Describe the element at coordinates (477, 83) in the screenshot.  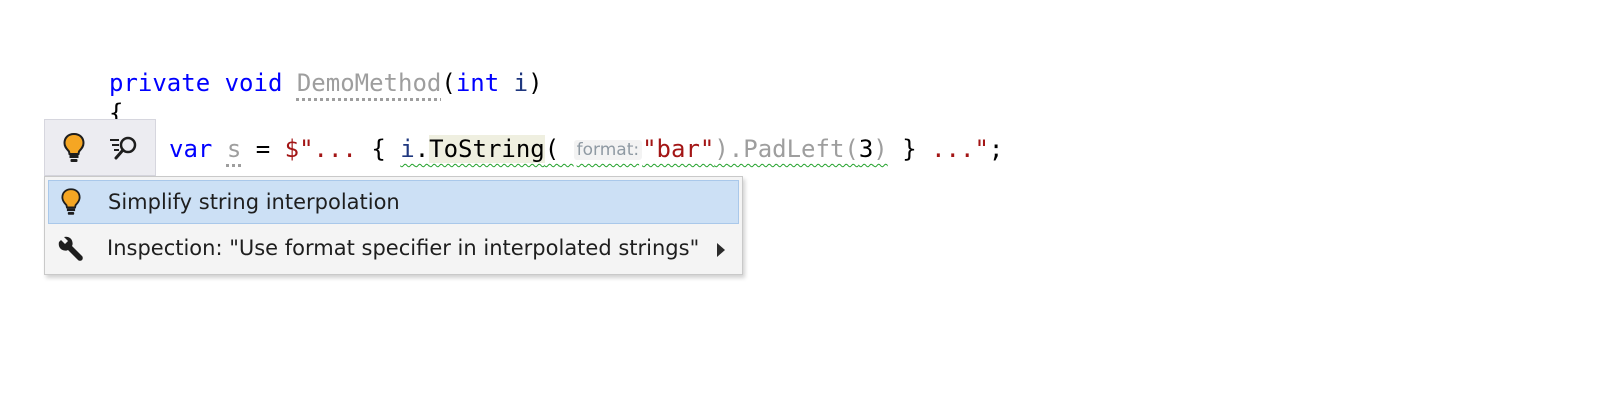
I see `keyword-int: int` at that location.